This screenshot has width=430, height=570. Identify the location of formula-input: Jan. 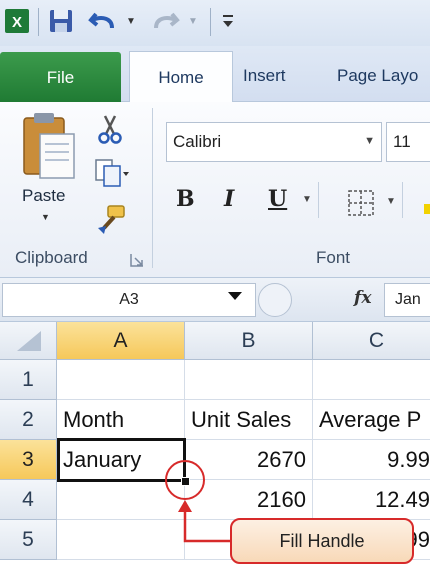
(407, 300).